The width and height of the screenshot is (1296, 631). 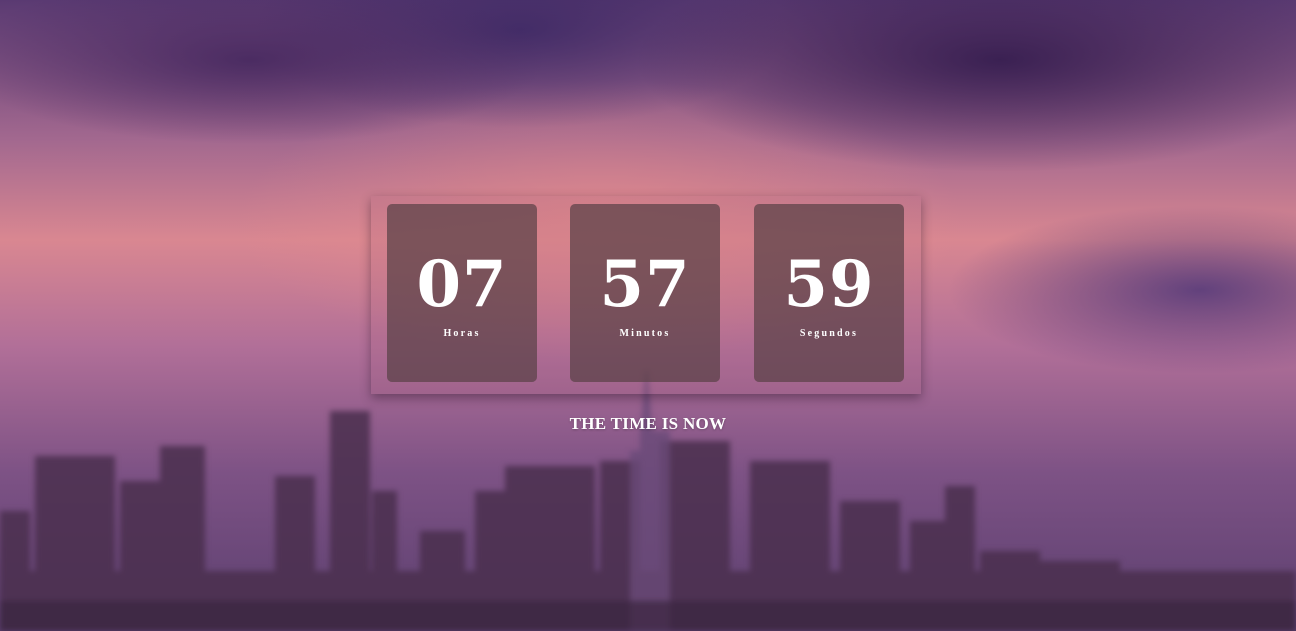 What do you see at coordinates (645, 284) in the screenshot?
I see `minutes-value: 57` at bounding box center [645, 284].